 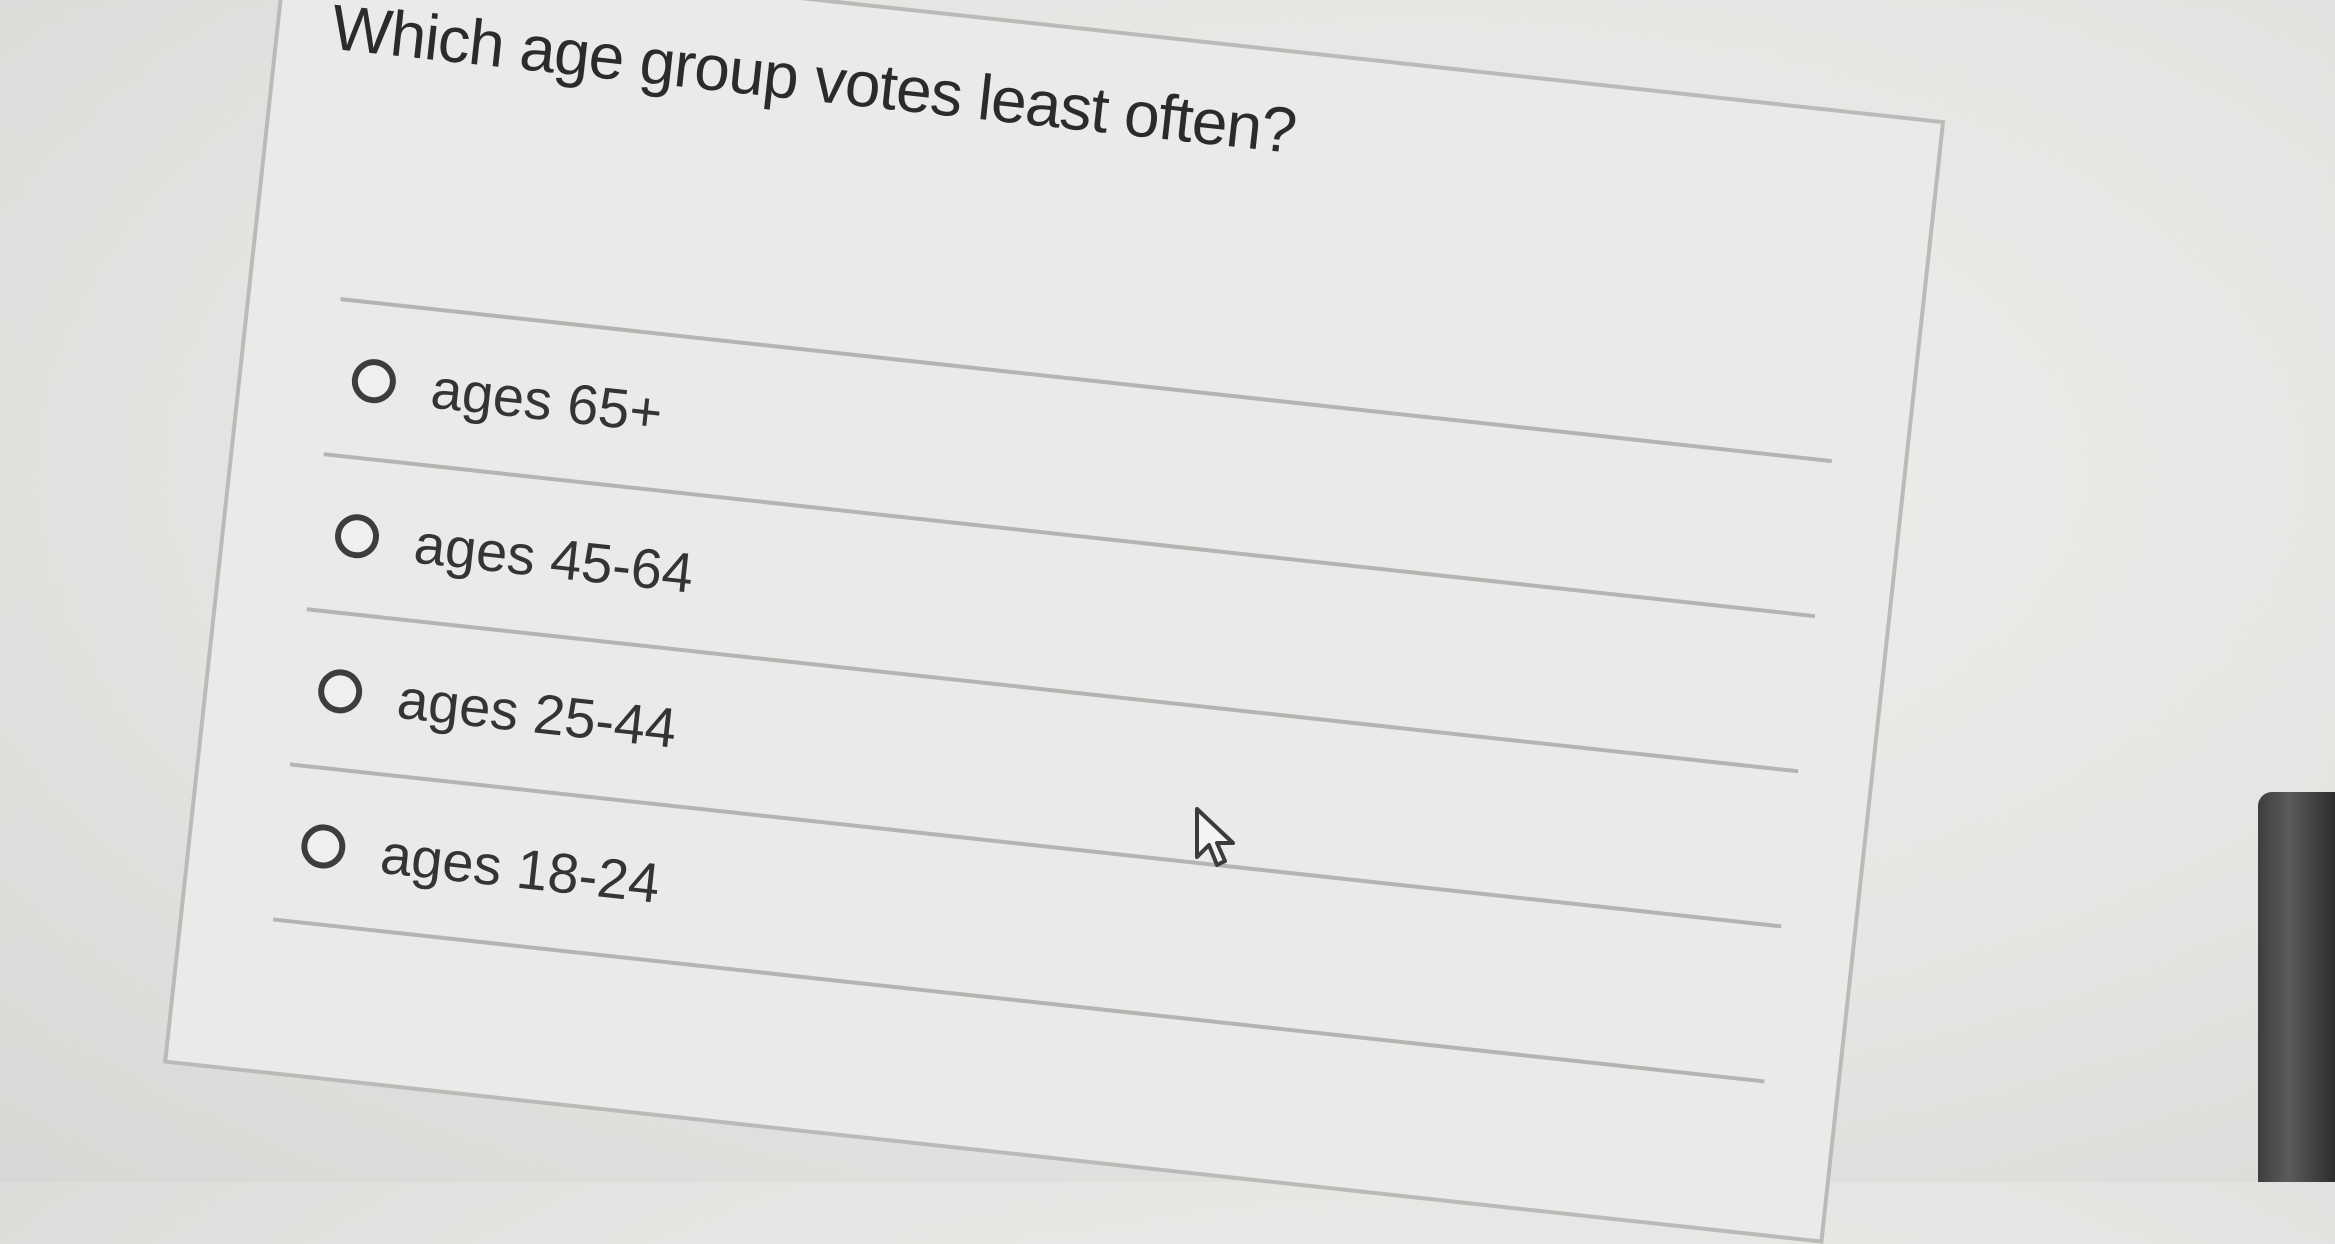 I want to click on question-text: Which age group votes least often?, so click(x=814, y=84).